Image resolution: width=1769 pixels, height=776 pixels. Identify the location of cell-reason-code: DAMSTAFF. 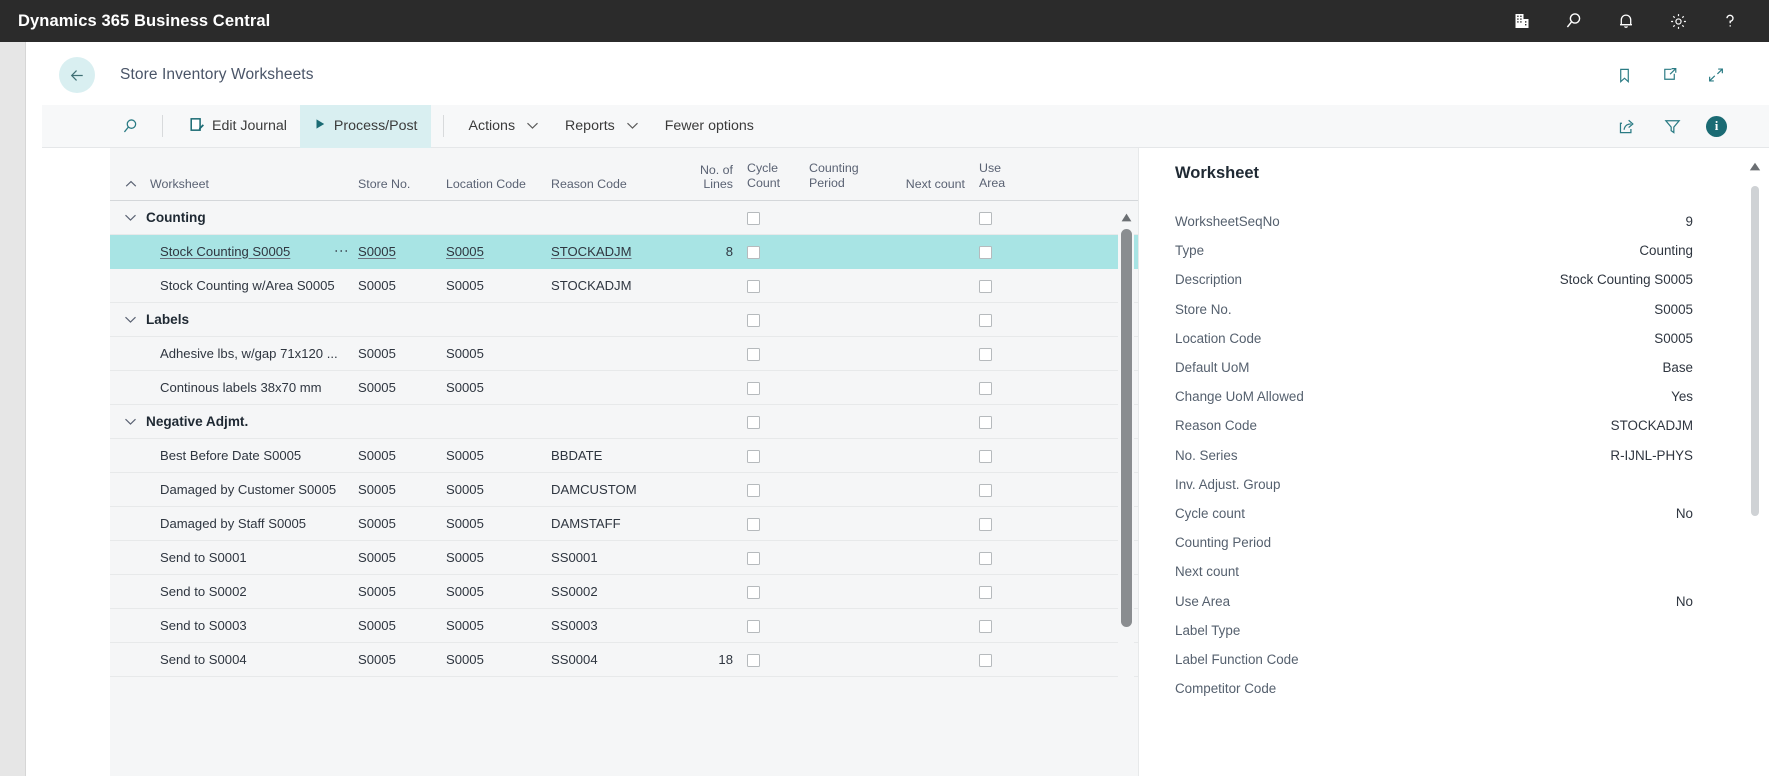
(610, 523).